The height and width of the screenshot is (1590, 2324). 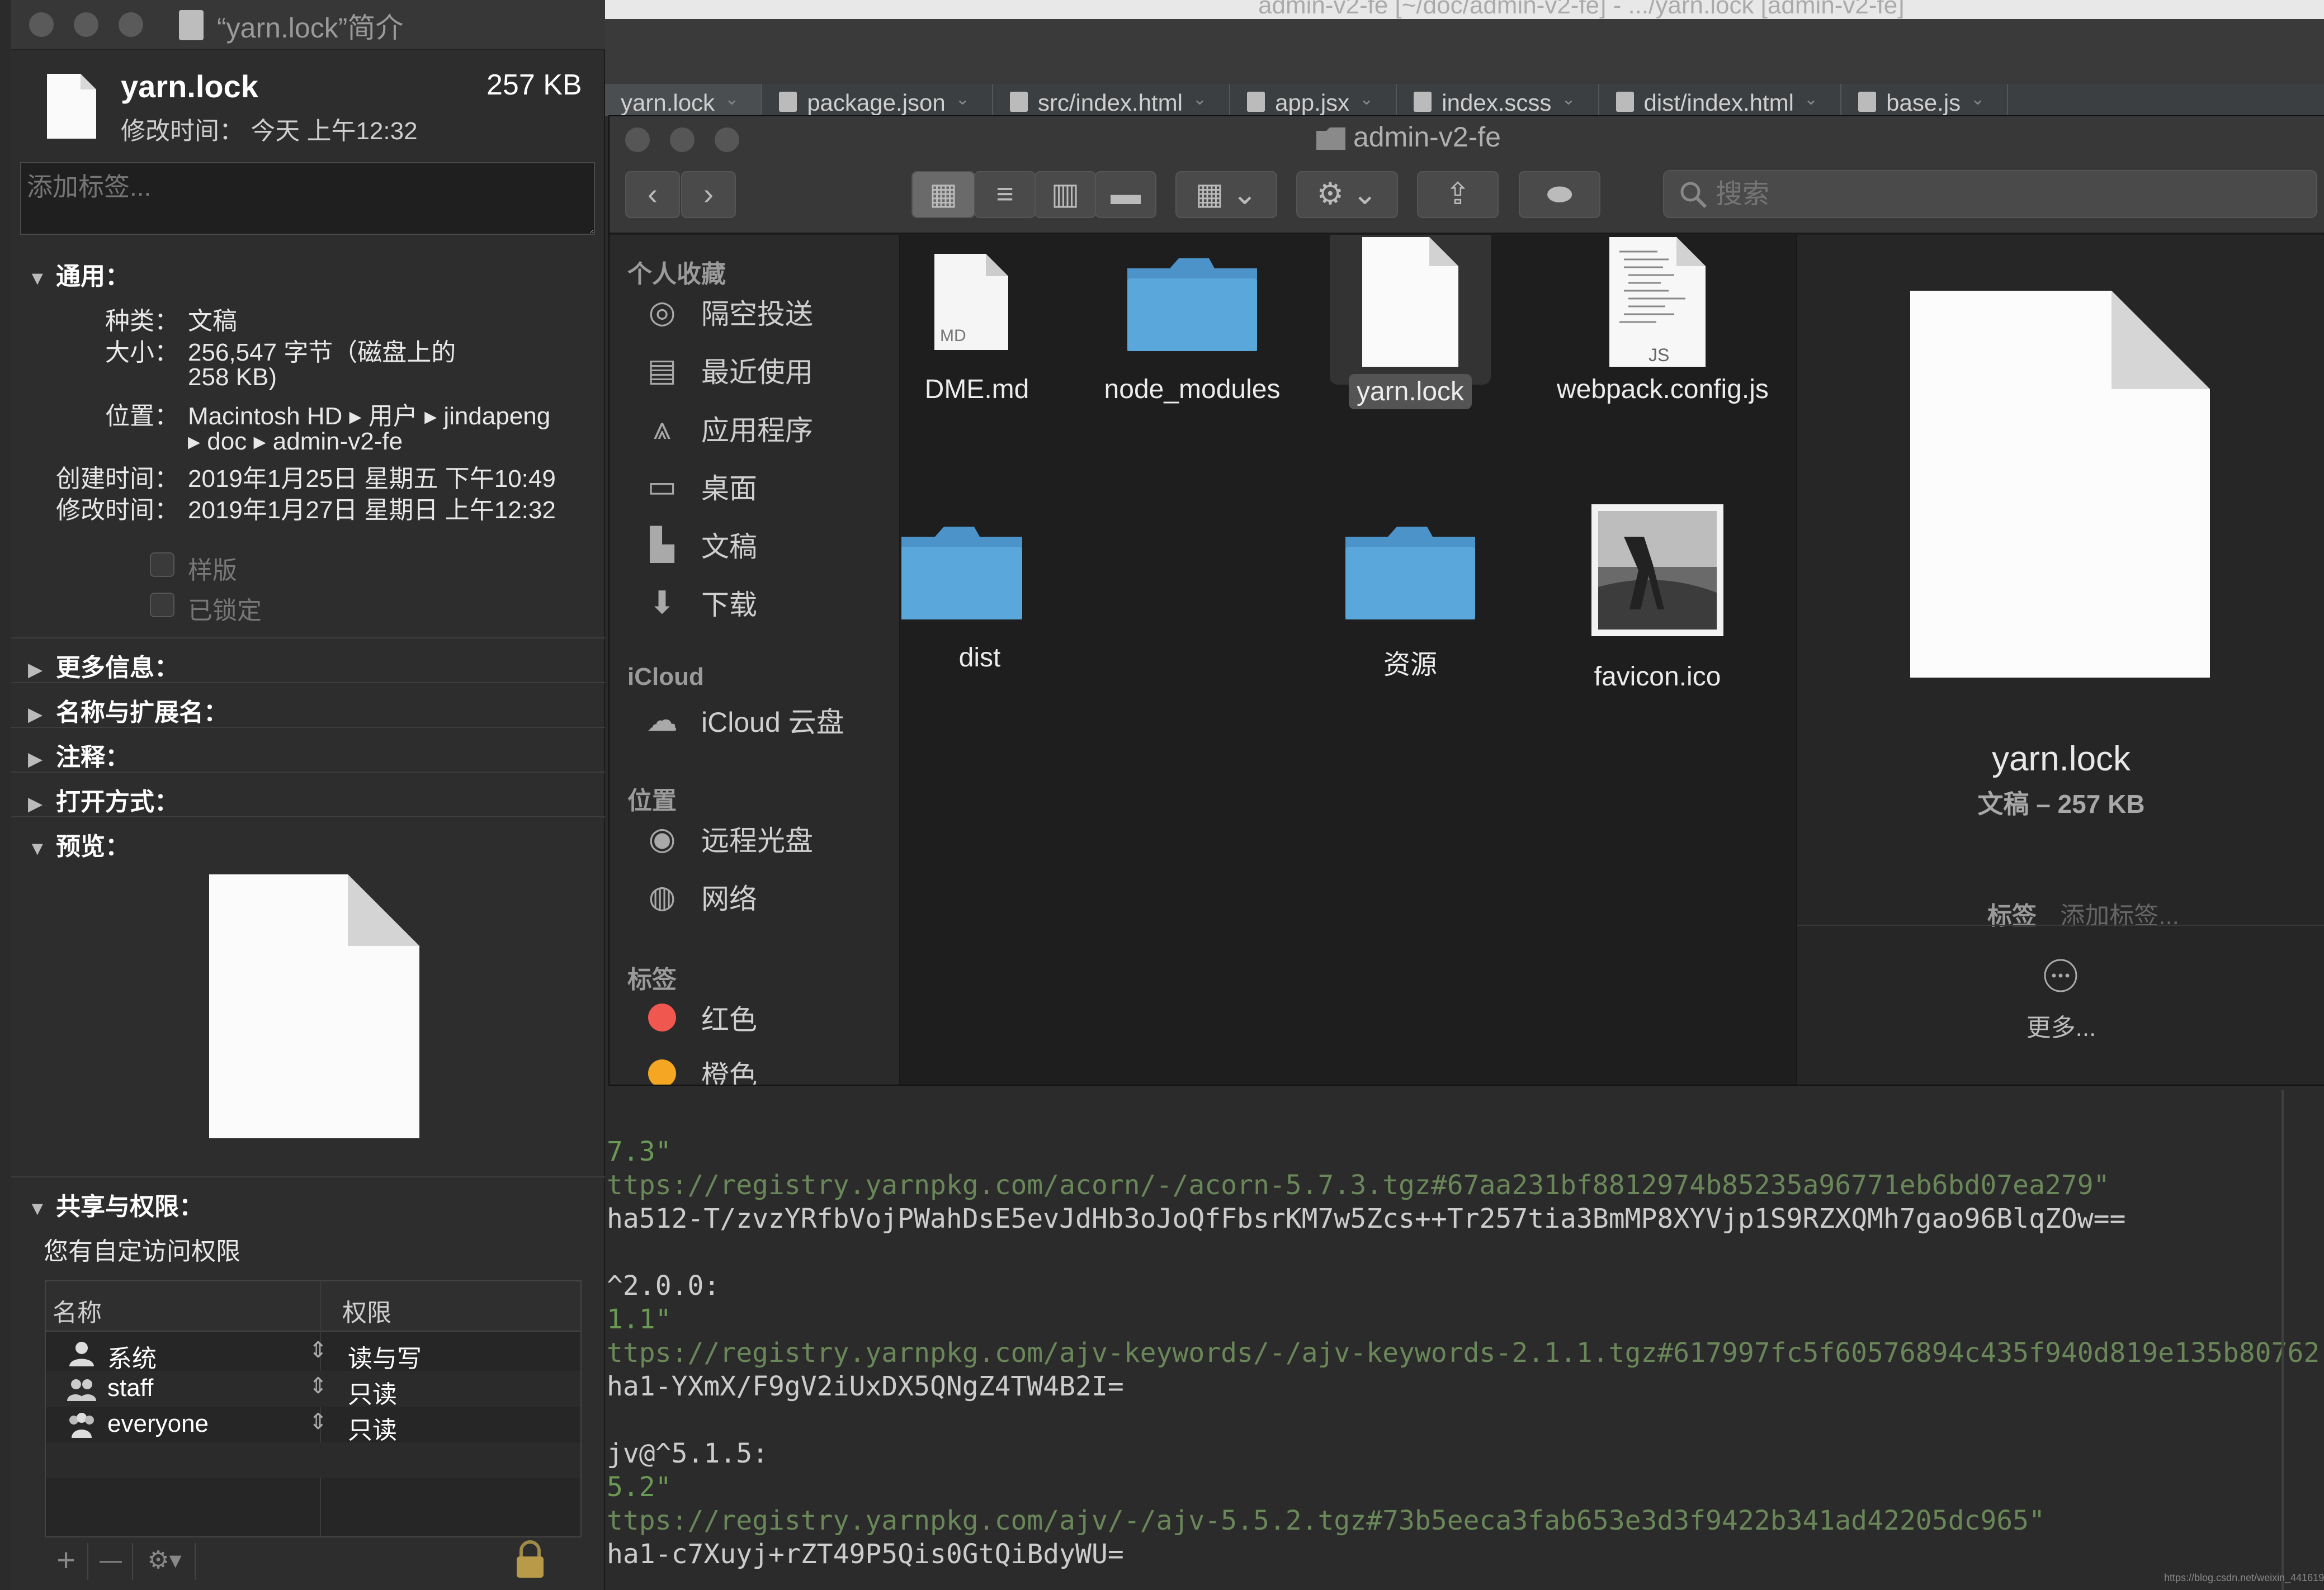 What do you see at coordinates (212, 570) in the screenshot?
I see `stationery-label: 样版` at bounding box center [212, 570].